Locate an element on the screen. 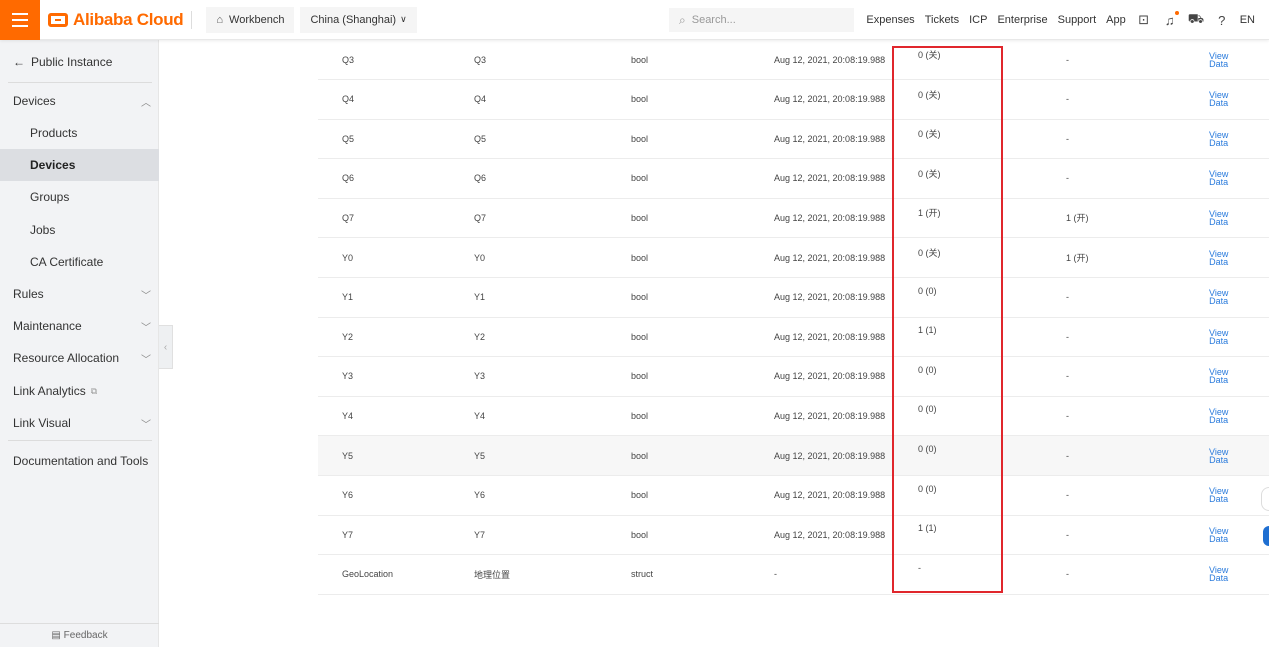  sidebar-item-devices: Devices is located at coordinates (79, 165).